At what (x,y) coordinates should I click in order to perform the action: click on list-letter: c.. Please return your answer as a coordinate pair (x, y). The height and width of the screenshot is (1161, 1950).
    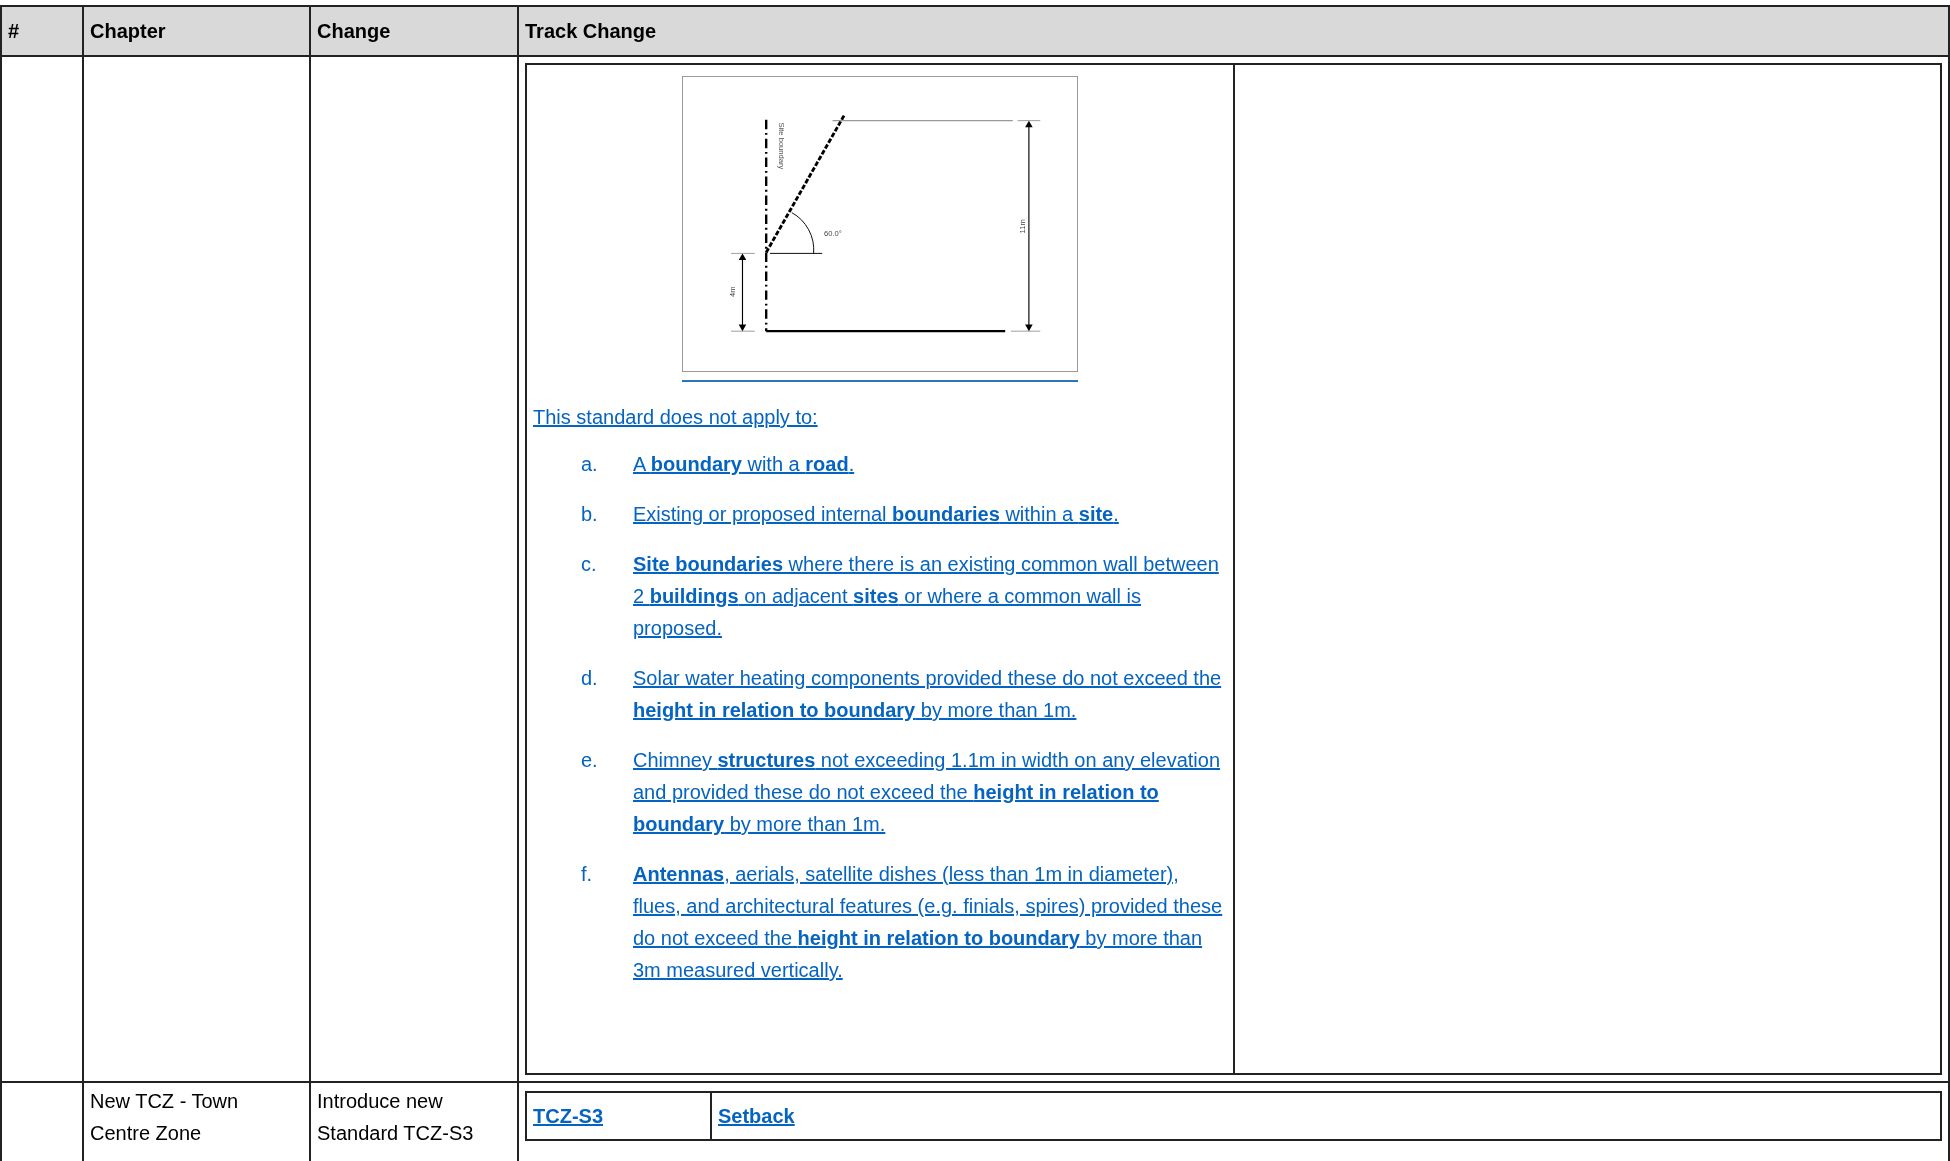
    Looking at the image, I should click on (589, 564).